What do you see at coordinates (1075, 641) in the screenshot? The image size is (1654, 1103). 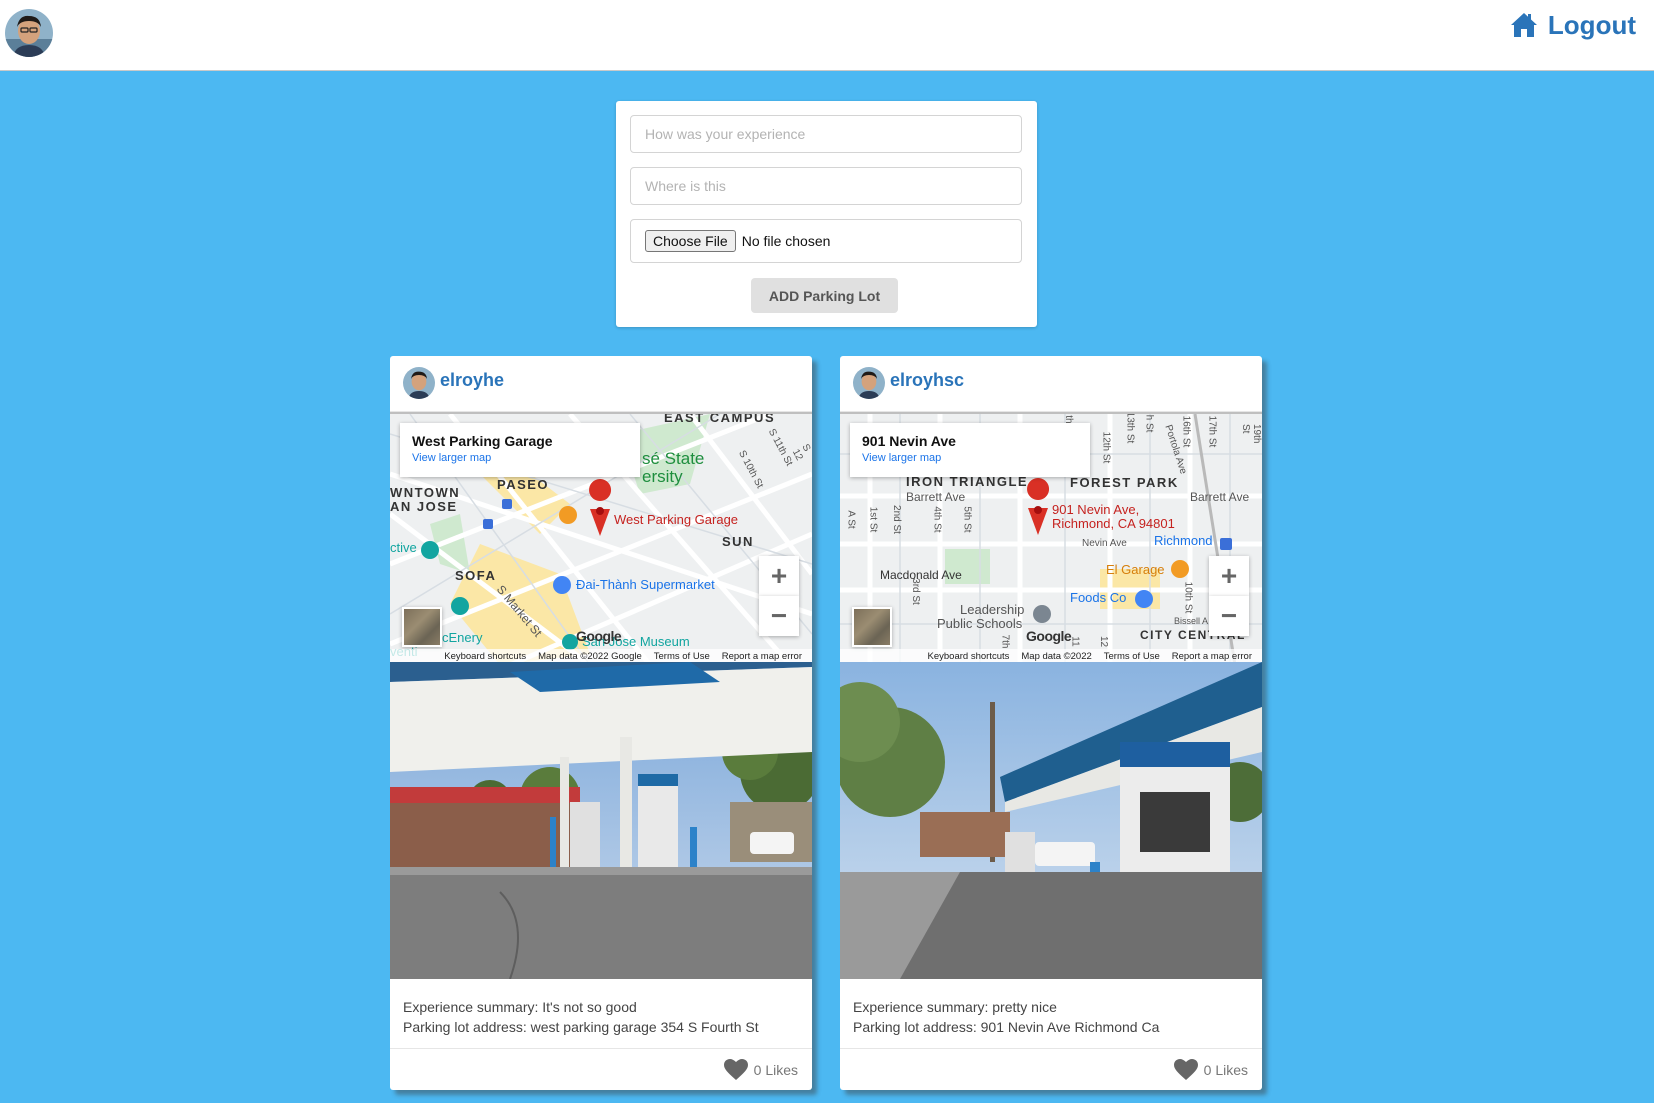 I see `map-label: 11` at bounding box center [1075, 641].